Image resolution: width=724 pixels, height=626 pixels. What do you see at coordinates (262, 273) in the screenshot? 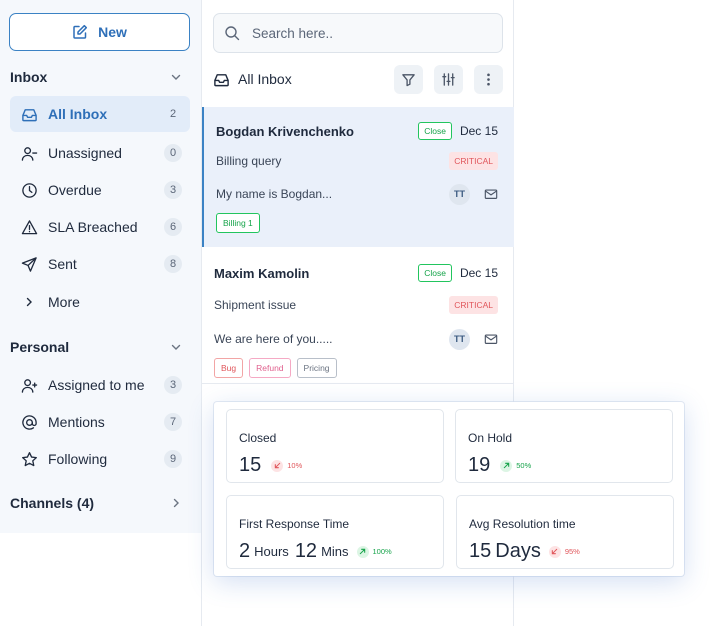
I see `contact-name: Maxim Kamolin` at bounding box center [262, 273].